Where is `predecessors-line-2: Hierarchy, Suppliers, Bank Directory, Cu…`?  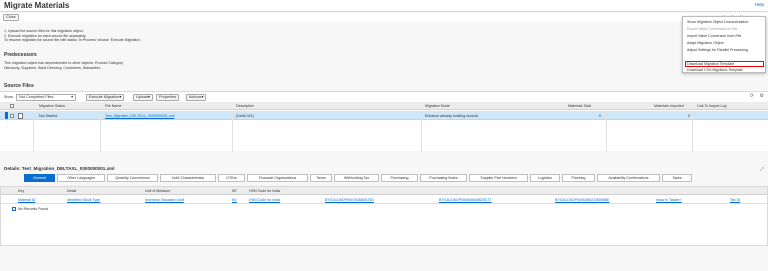 predecessors-line-2: Hierarchy, Suppliers, Bank Directory, Cu… is located at coordinates (52, 67).